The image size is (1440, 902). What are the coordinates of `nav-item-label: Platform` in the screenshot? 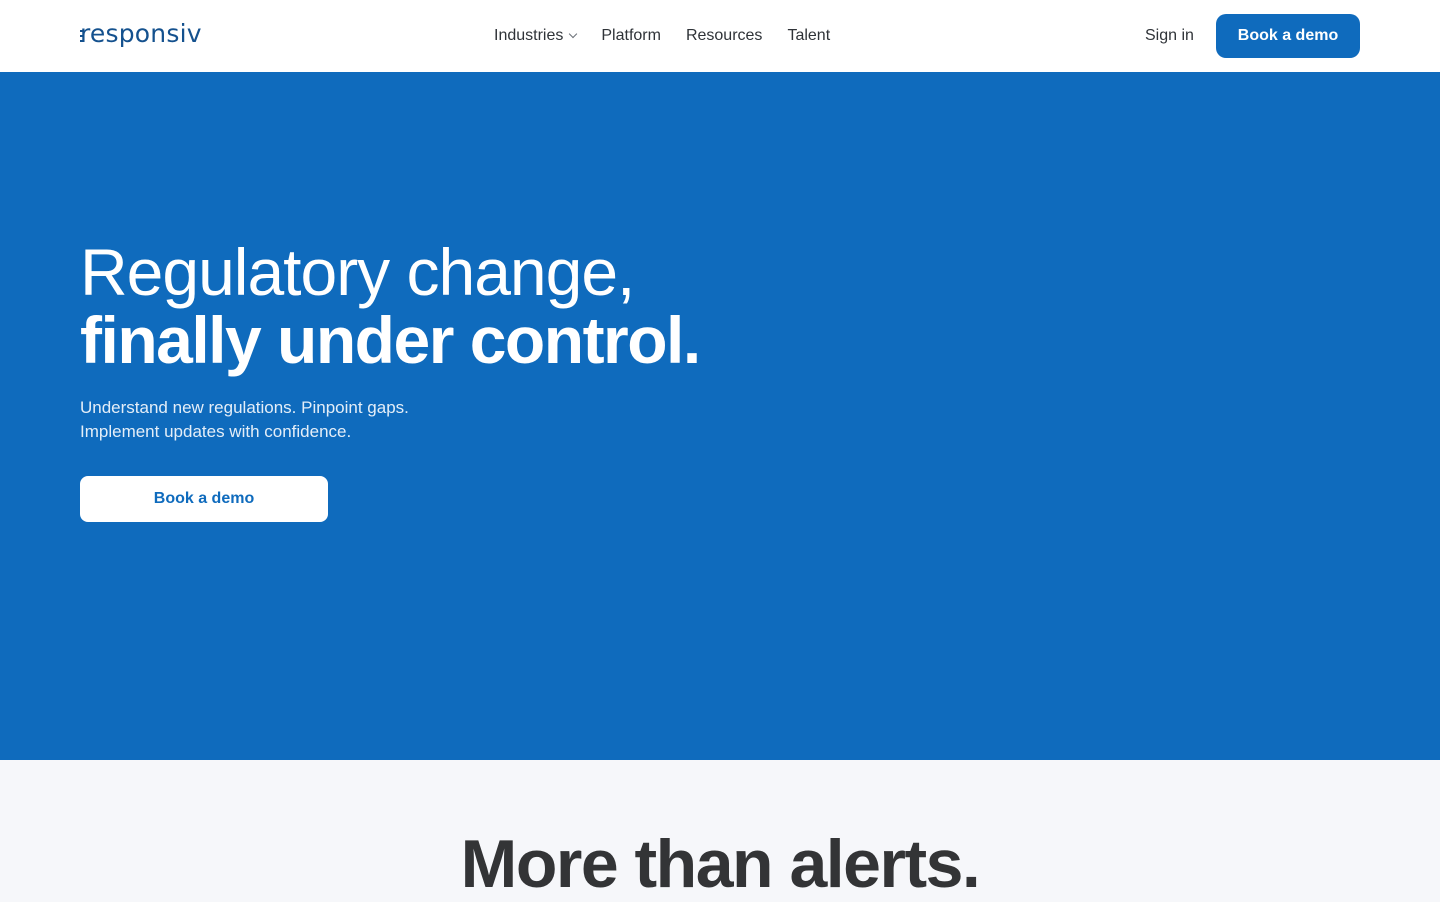 It's located at (631, 35).